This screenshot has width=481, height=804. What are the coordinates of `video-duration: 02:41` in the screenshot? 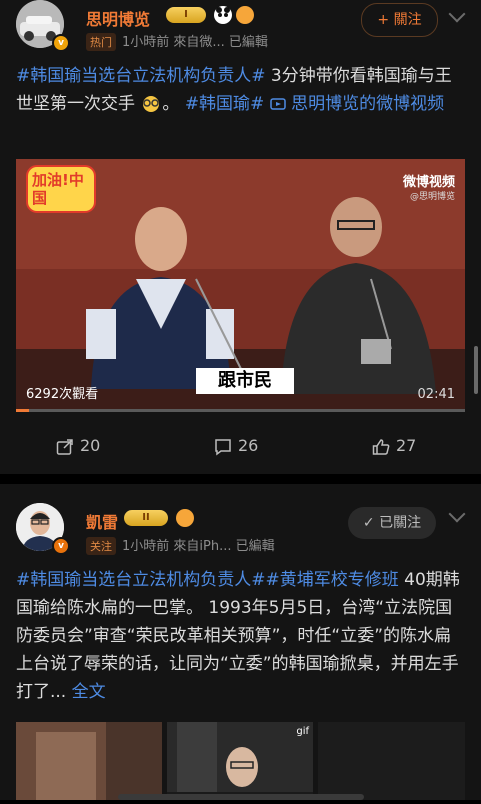 It's located at (436, 394).